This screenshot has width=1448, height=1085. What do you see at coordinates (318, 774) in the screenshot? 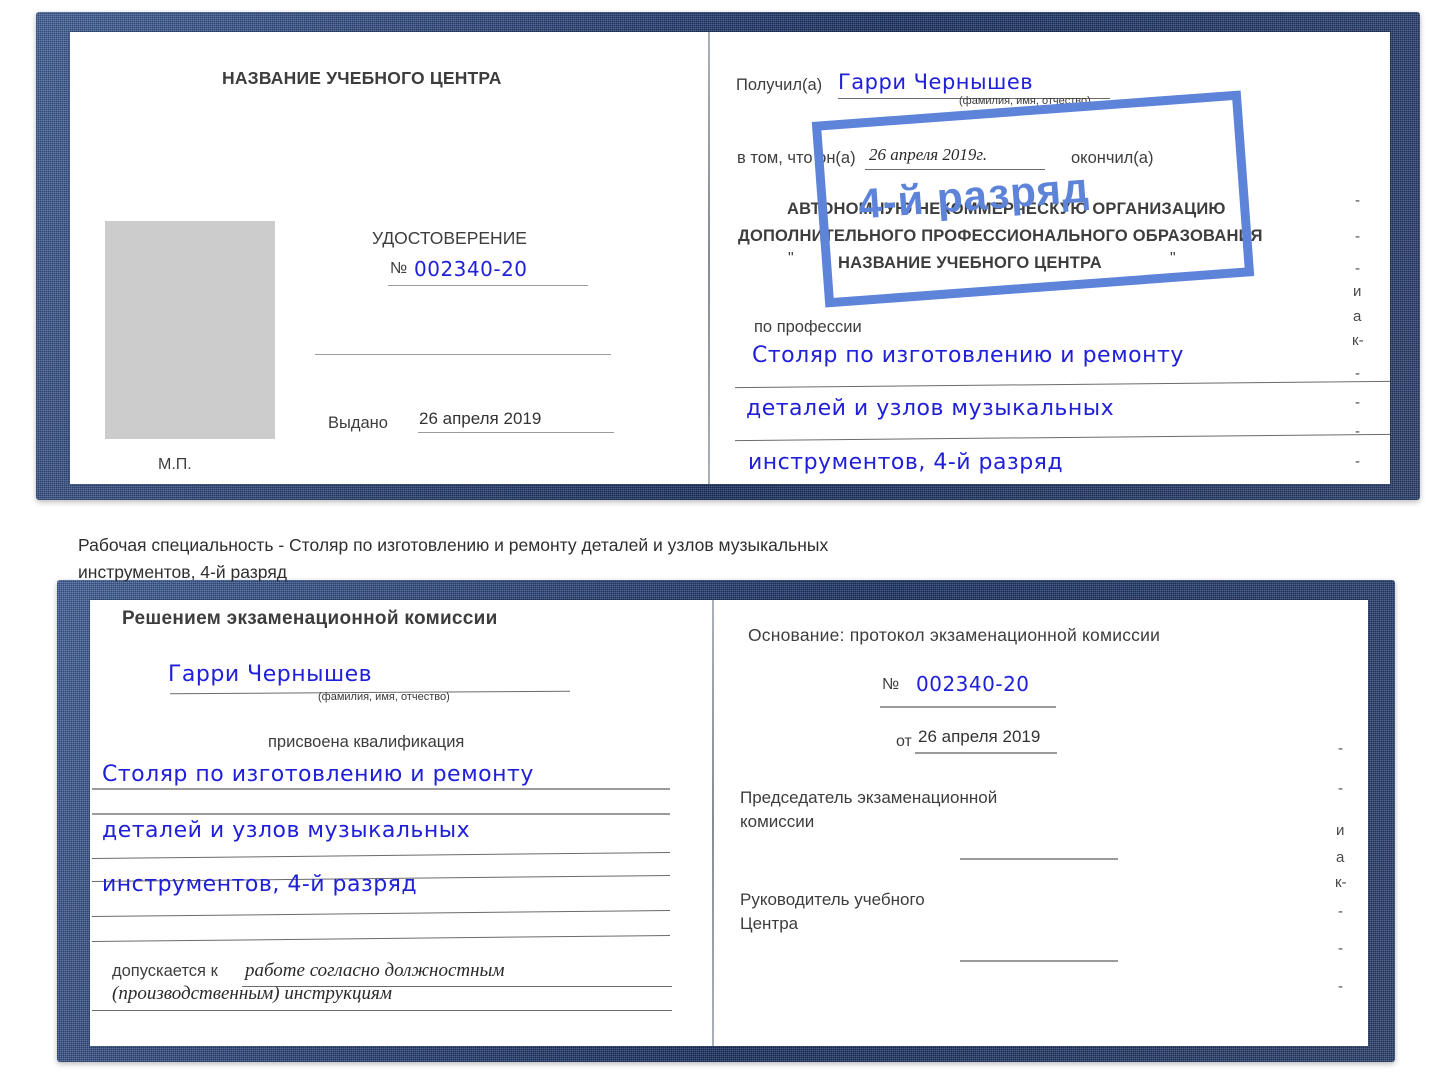
I see `qualification-line-1: Столяр по изготовлению и ремонту` at bounding box center [318, 774].